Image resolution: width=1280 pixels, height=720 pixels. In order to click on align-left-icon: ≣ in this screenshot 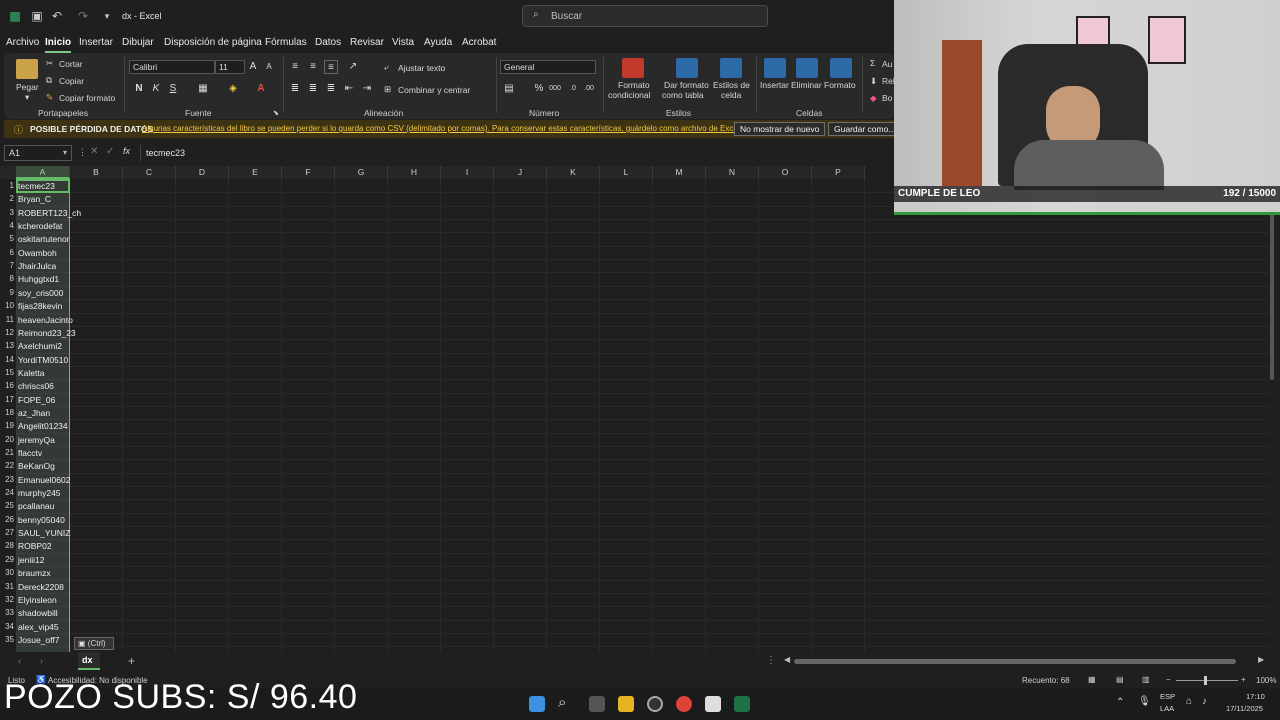, I will do `click(295, 89)`.